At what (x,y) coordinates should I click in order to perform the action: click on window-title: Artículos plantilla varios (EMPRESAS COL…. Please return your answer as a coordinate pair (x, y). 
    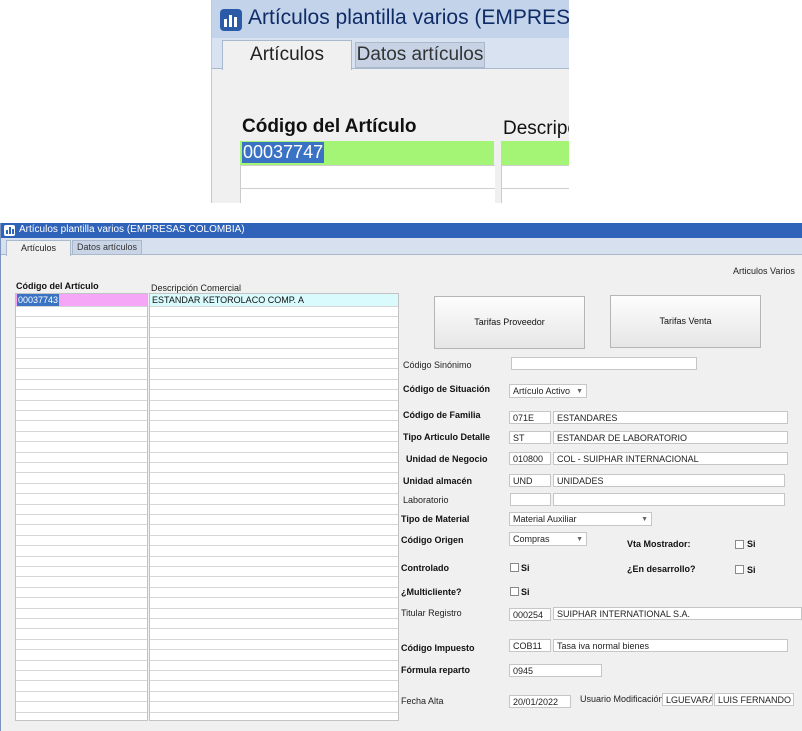
    Looking at the image, I should click on (132, 229).